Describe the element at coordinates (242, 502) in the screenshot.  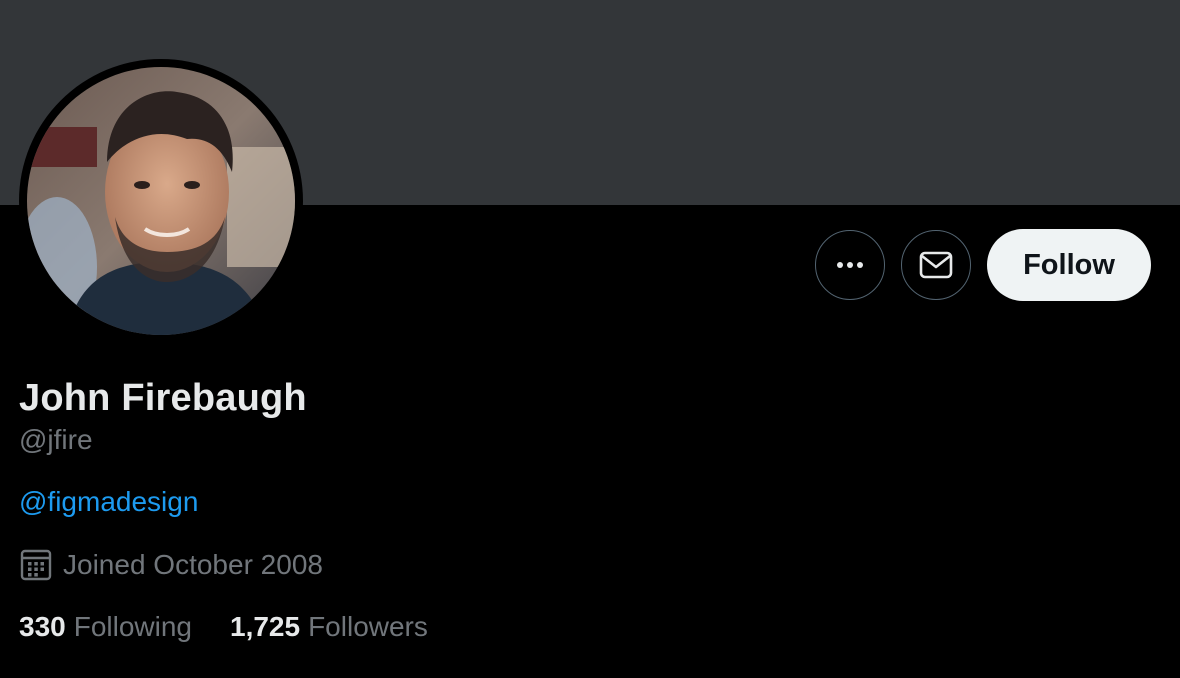
I see `bio-mention-link: @figmadesign` at that location.